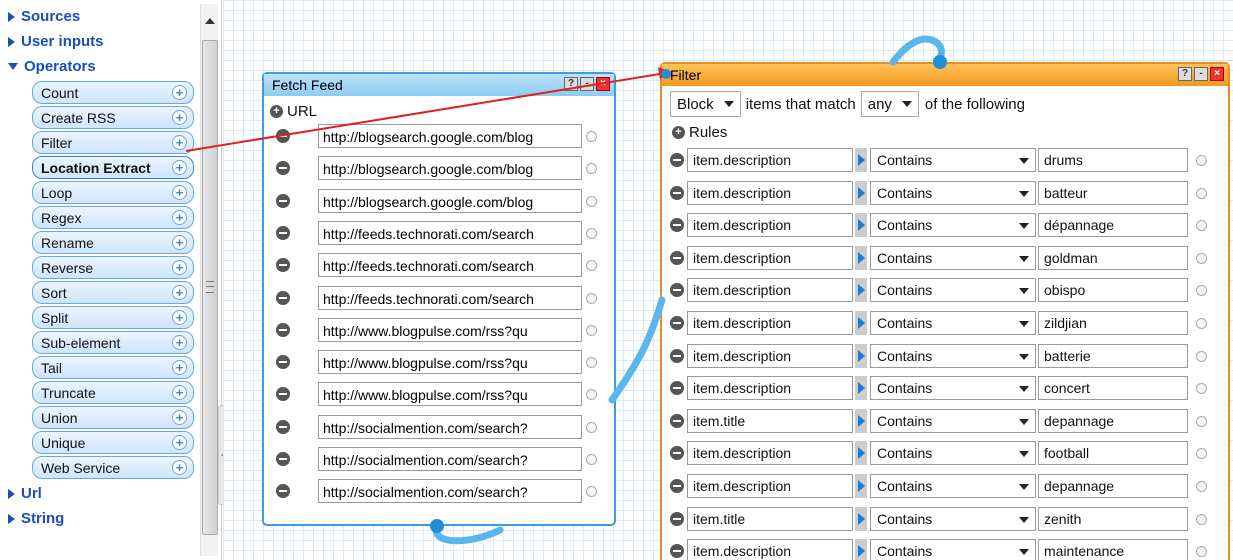 The width and height of the screenshot is (1233, 560). Describe the element at coordinates (1113, 486) in the screenshot. I see `rule-value-input: depannage` at that location.